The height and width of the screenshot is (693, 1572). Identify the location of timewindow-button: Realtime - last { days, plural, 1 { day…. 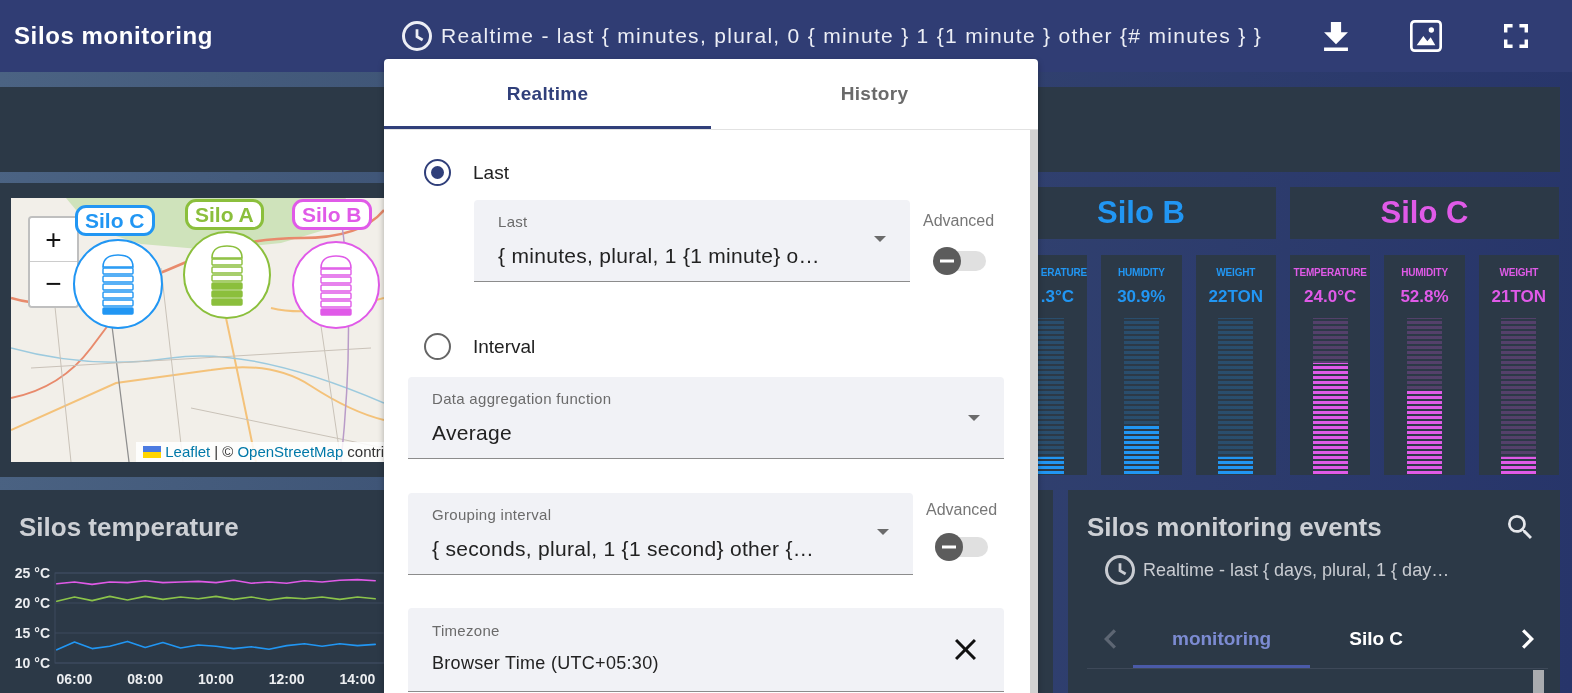
(1277, 570).